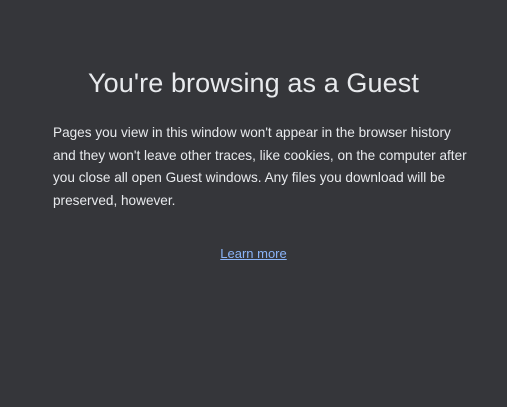  I want to click on learn-more-container: Learn more, so click(253, 254).